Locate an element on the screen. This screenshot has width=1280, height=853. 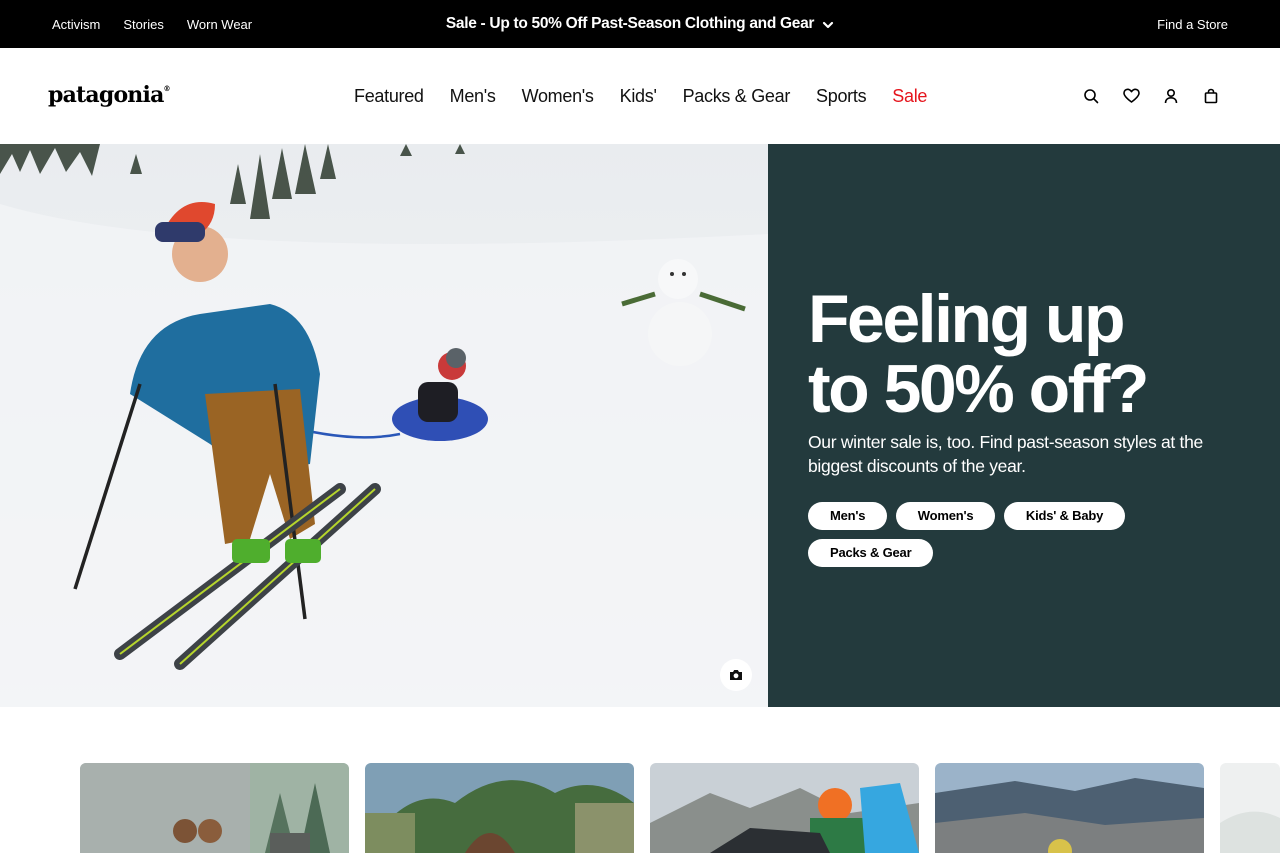
search-icon is located at coordinates (1091, 96).